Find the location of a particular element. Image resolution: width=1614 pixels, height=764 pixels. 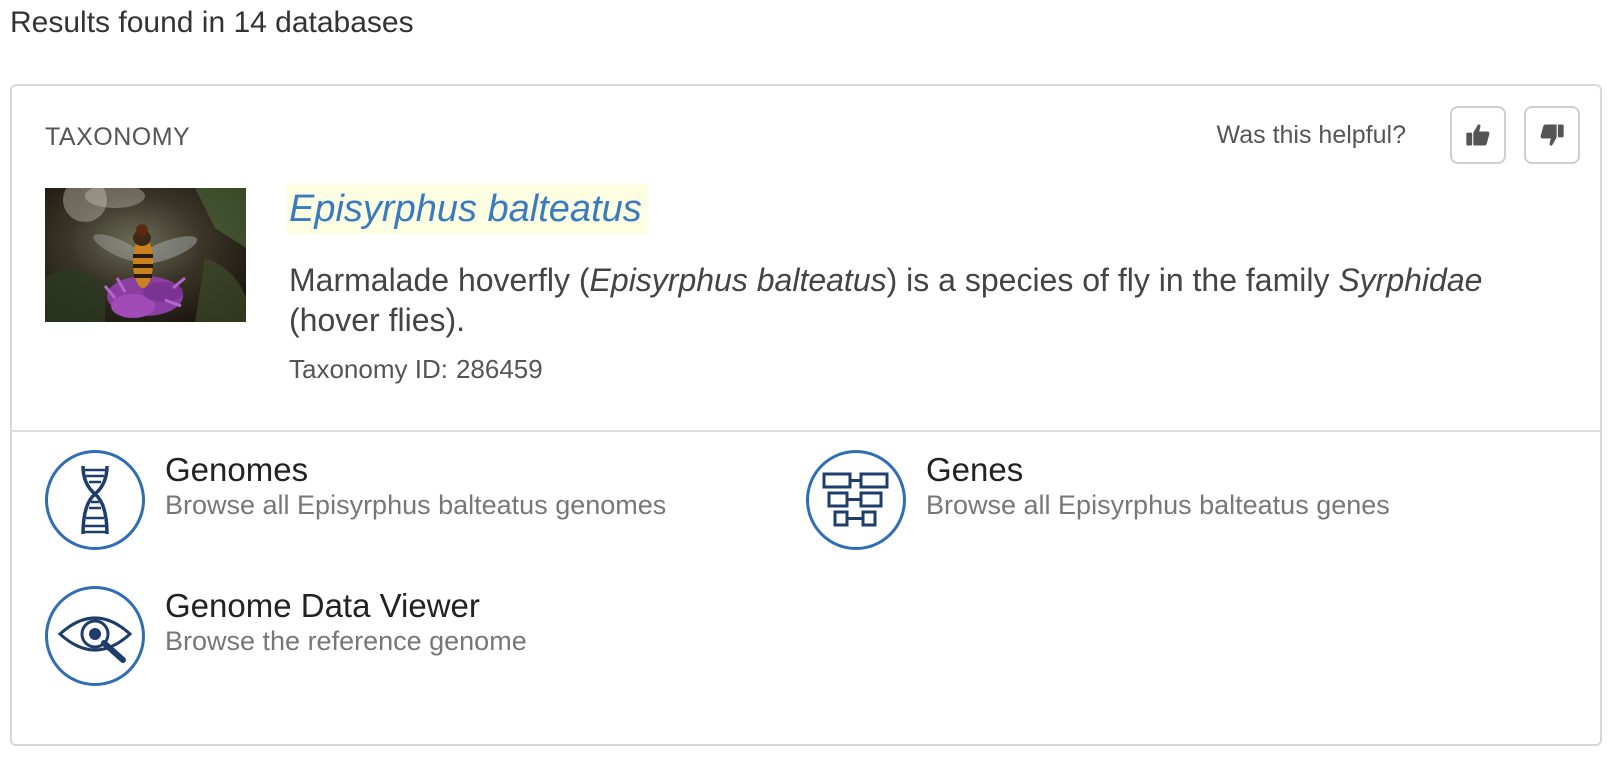

section-label: TAXONOMY is located at coordinates (118, 137).